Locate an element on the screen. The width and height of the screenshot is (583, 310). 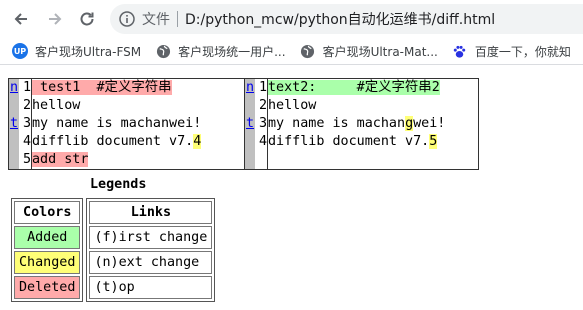
address-divider is located at coordinates (177, 19).